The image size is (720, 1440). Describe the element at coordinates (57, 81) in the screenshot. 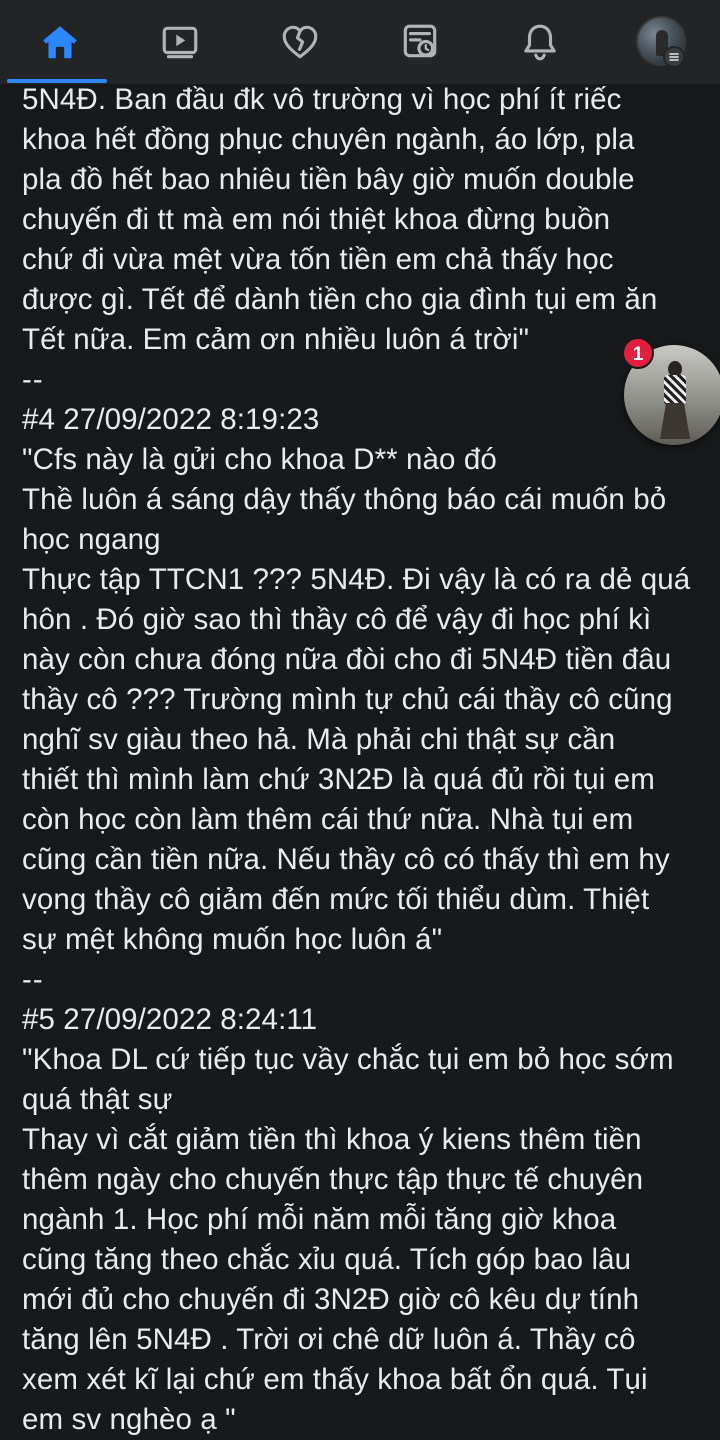

I see `active-tab-indicator` at that location.